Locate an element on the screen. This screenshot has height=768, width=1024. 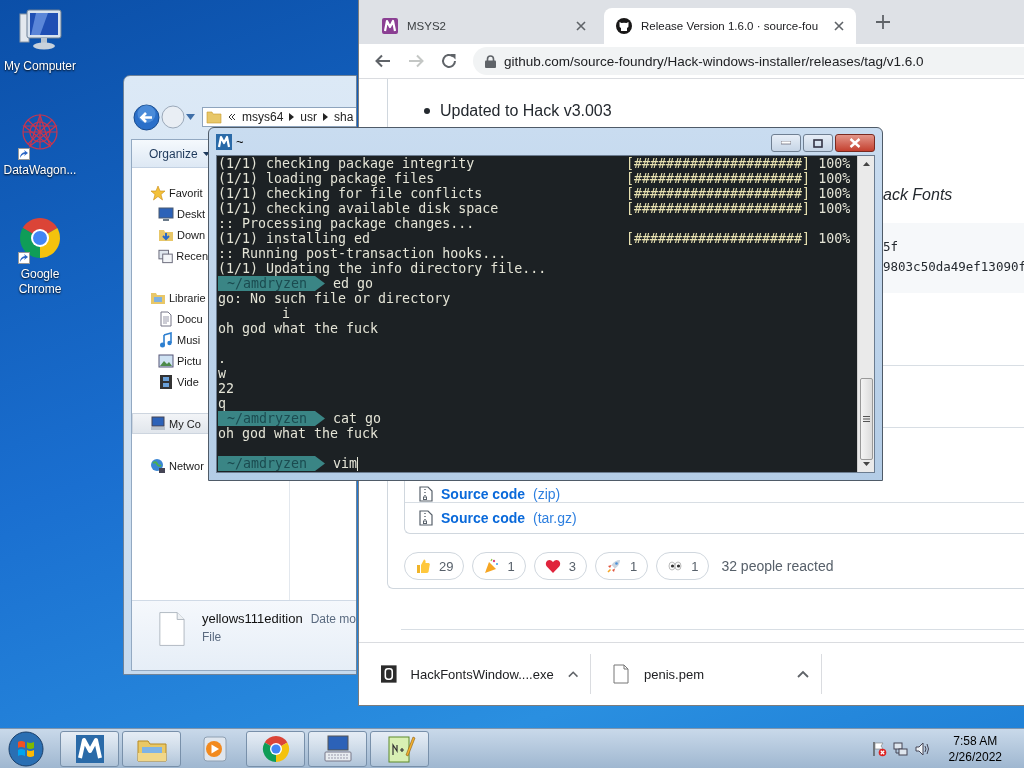
organize-button: Organize is located at coordinates (179, 153).